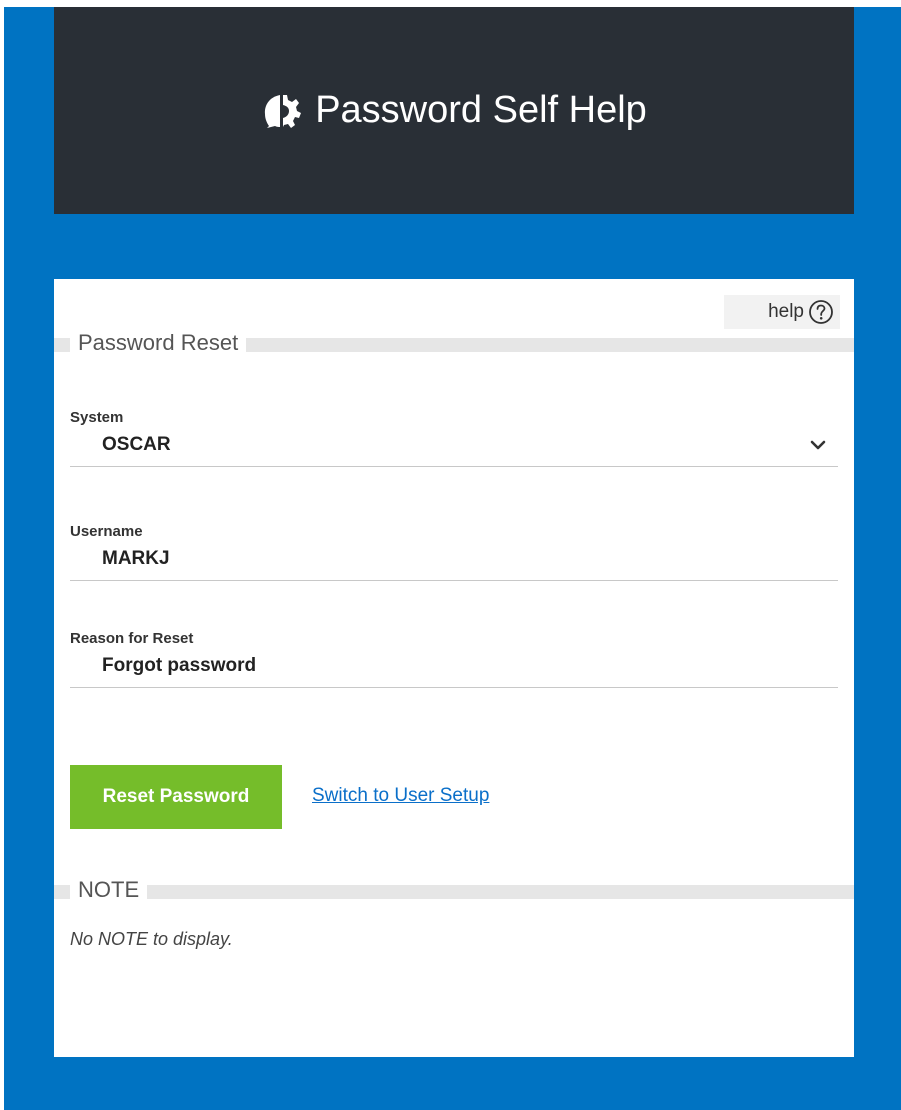 The image size is (901, 1110). What do you see at coordinates (132, 638) in the screenshot?
I see `reason-label: Reason for Reset` at bounding box center [132, 638].